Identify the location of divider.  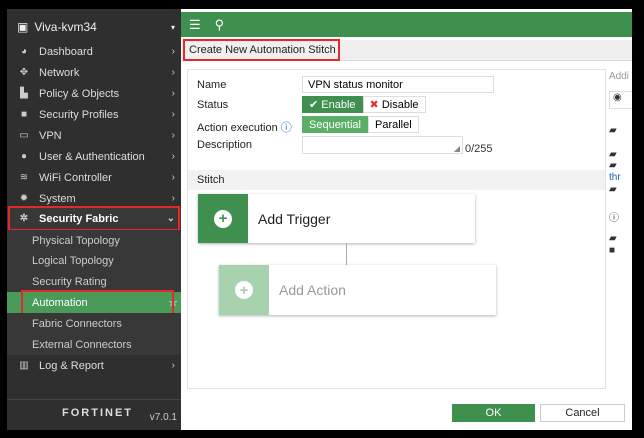
(94, 399).